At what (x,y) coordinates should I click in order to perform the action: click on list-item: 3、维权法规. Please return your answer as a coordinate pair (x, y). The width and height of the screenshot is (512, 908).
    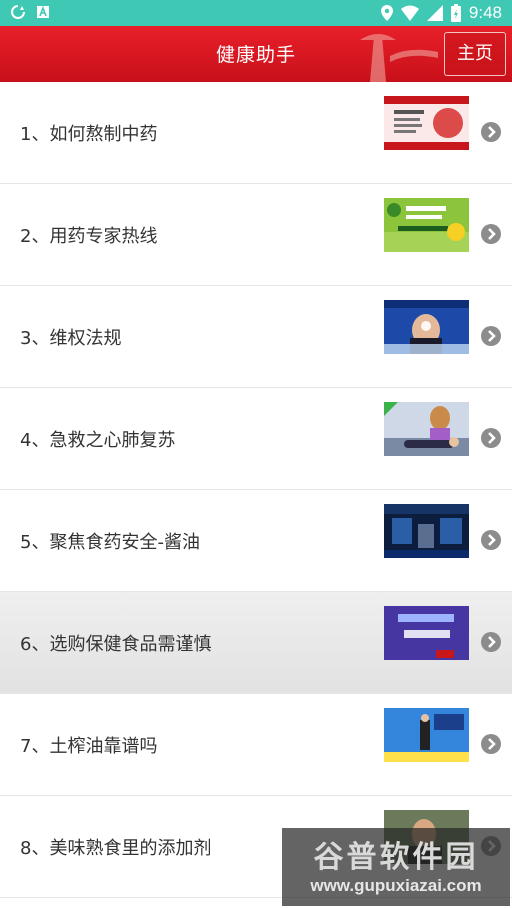
    Looking at the image, I should click on (256, 337).